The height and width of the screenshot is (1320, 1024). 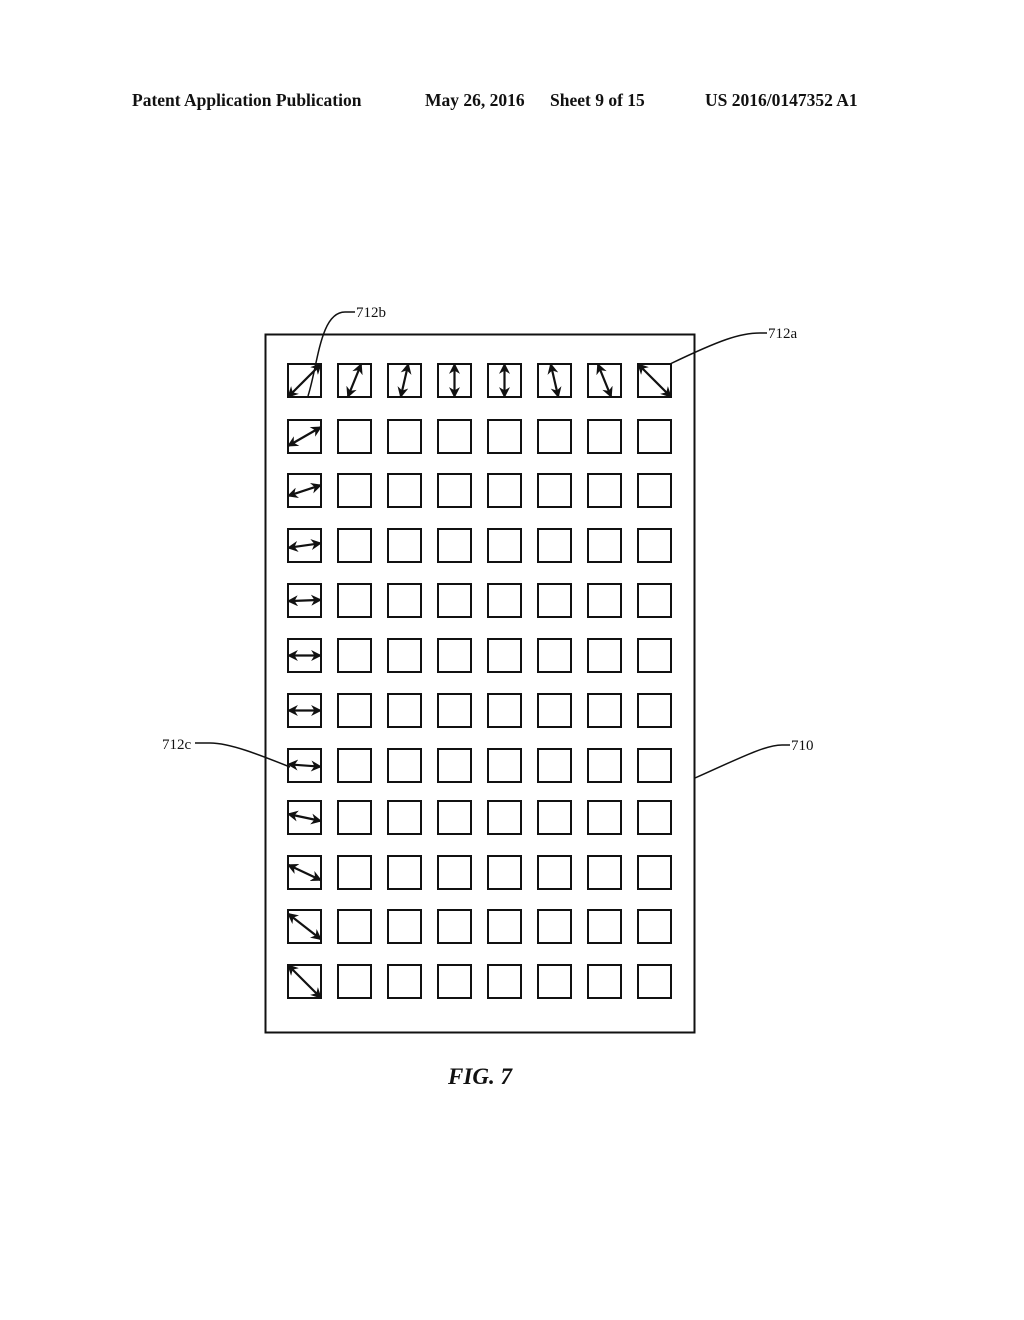 I want to click on label-712a: 712a, so click(x=783, y=334).